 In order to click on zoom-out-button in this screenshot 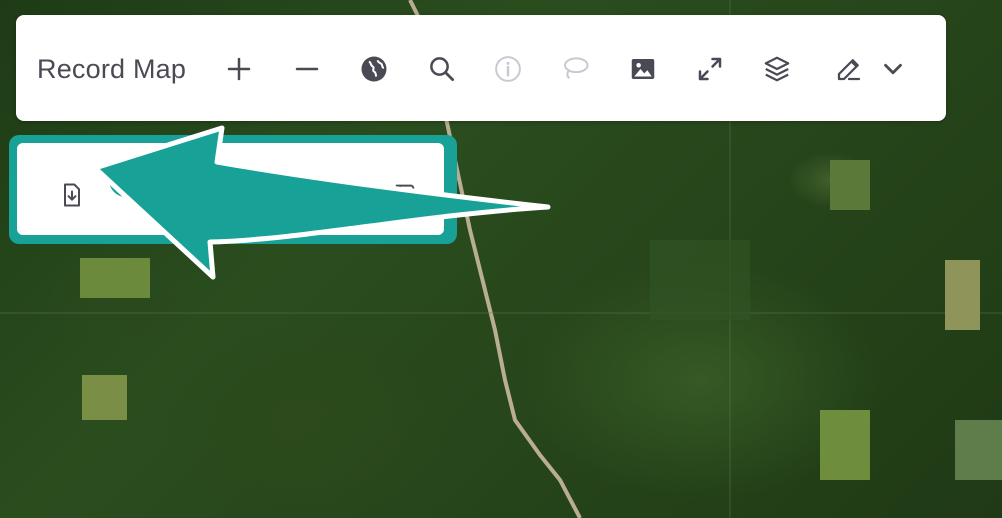, I will do `click(307, 69)`.